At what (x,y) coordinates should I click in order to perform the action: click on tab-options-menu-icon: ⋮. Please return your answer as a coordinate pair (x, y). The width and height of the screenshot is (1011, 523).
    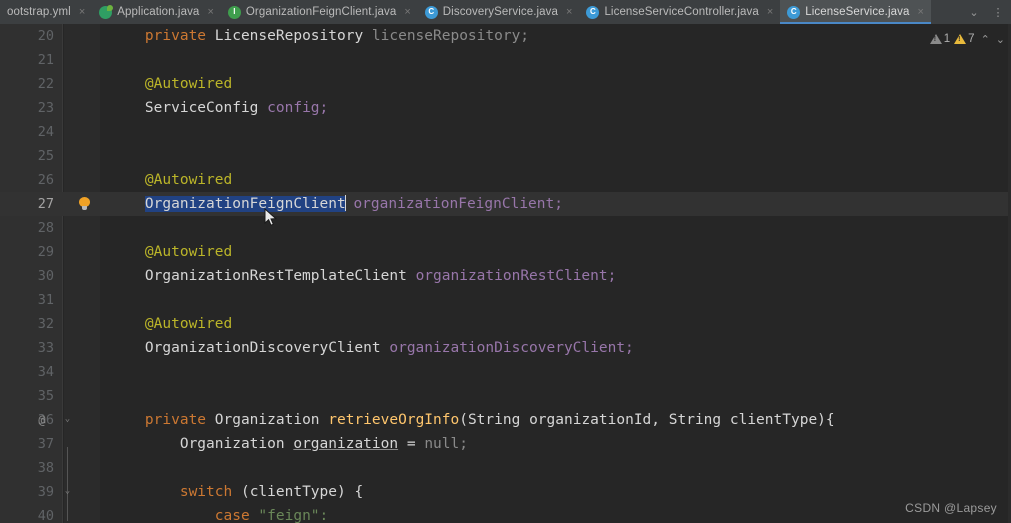
    Looking at the image, I should click on (998, 12).